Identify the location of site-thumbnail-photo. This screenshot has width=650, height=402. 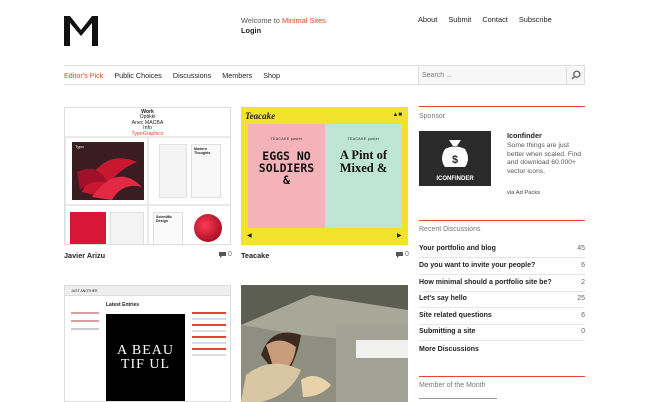
(324, 343).